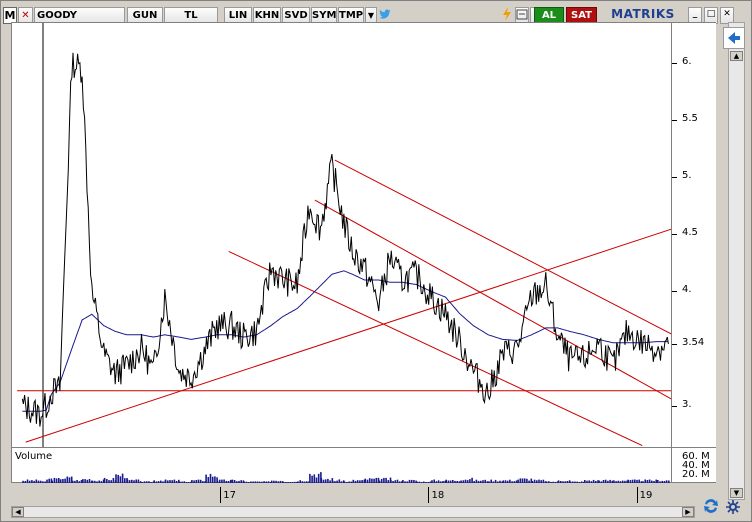 The width and height of the screenshot is (752, 522). I want to click on horizontal-scrollbar: ◀ ▶, so click(353, 512).